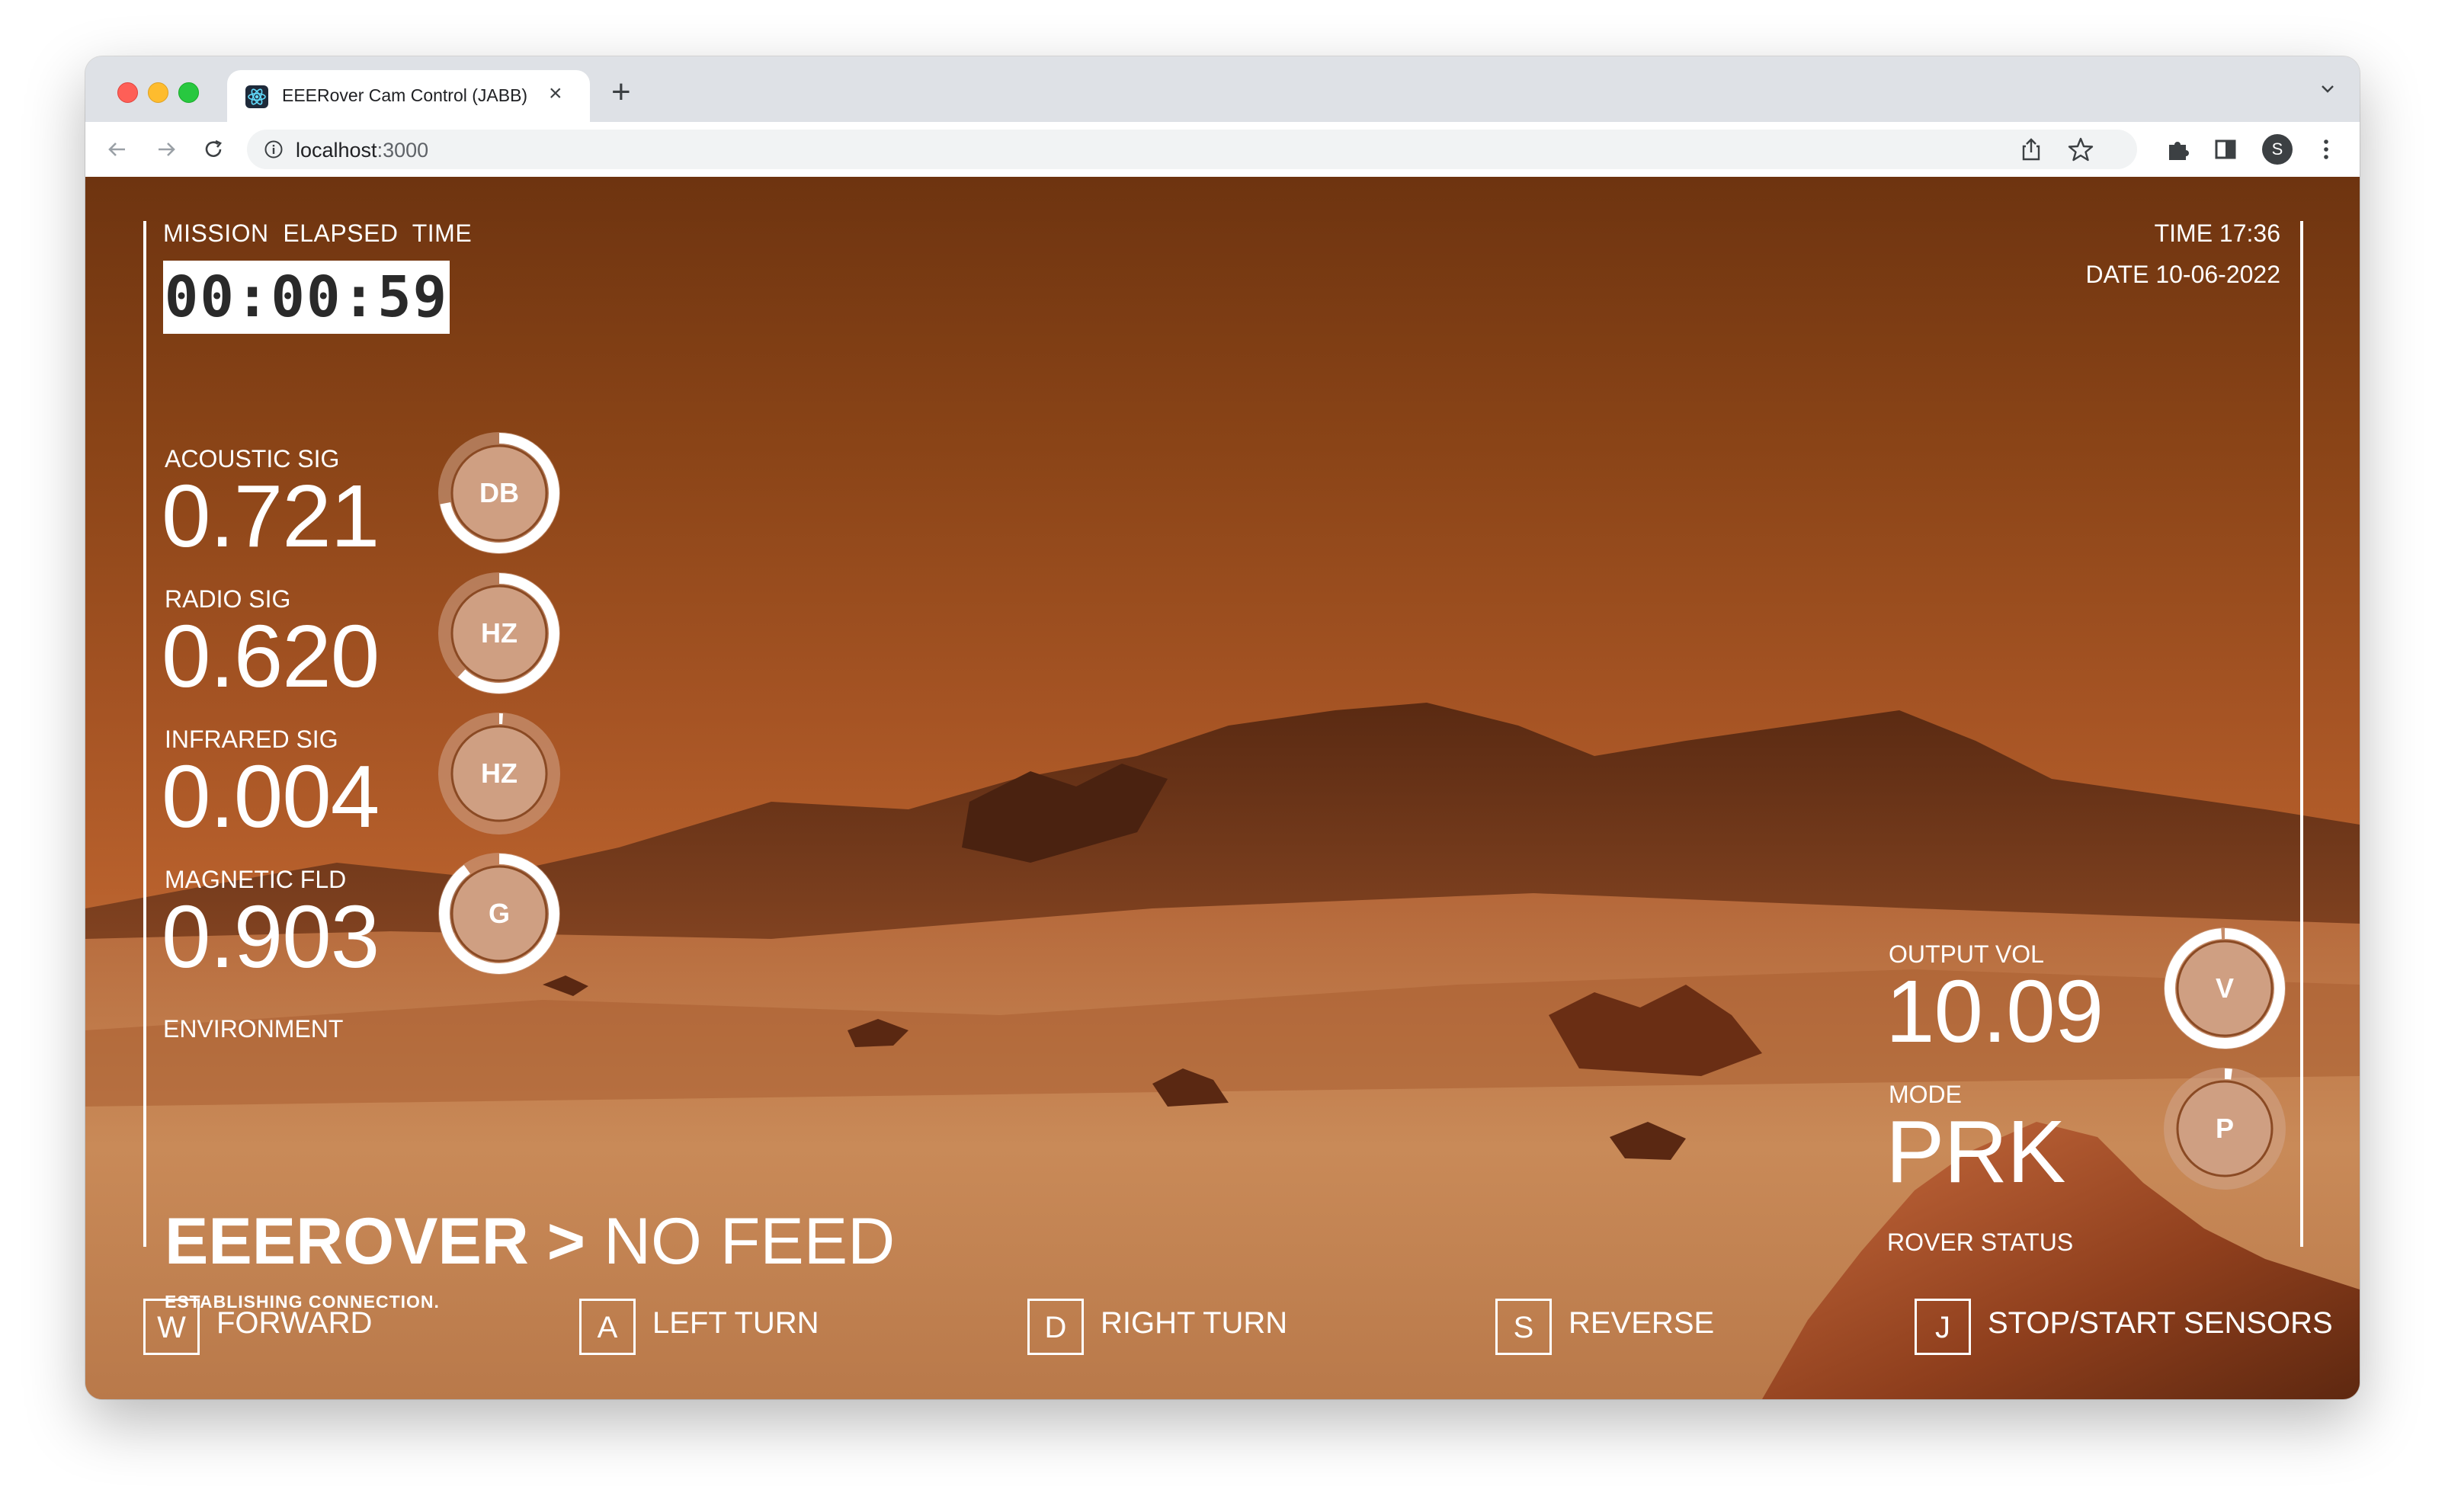 Image resolution: width=2445 pixels, height=1512 pixels. I want to click on magnetic-unit: G, so click(499, 913).